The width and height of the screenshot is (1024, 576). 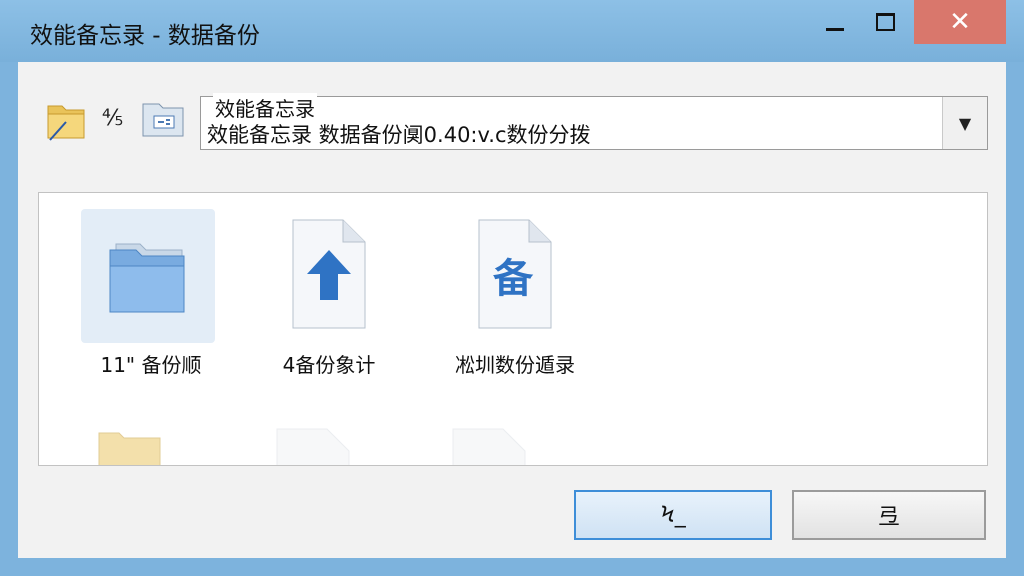 I want to click on close-button: ✕, so click(x=960, y=22).